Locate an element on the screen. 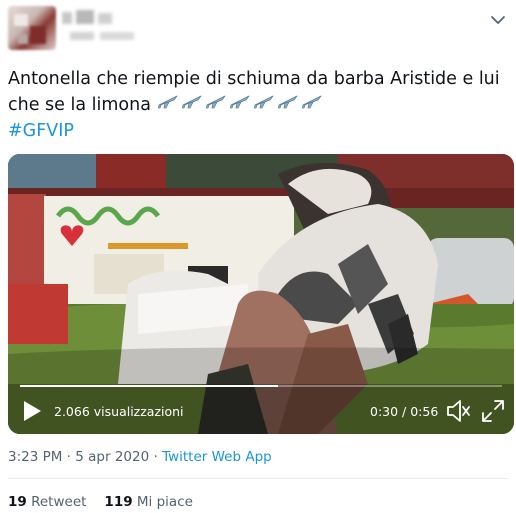 The image size is (516, 513). chevron-down-icon is located at coordinates (498, 20).